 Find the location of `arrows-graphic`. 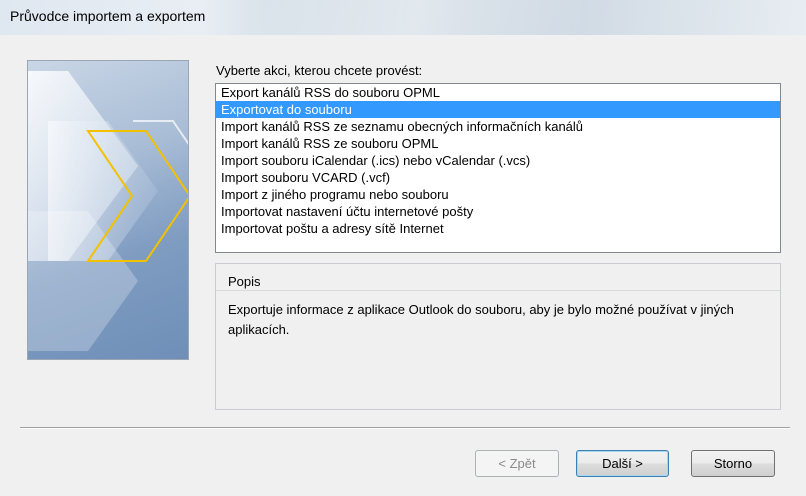

arrows-graphic is located at coordinates (108, 211).